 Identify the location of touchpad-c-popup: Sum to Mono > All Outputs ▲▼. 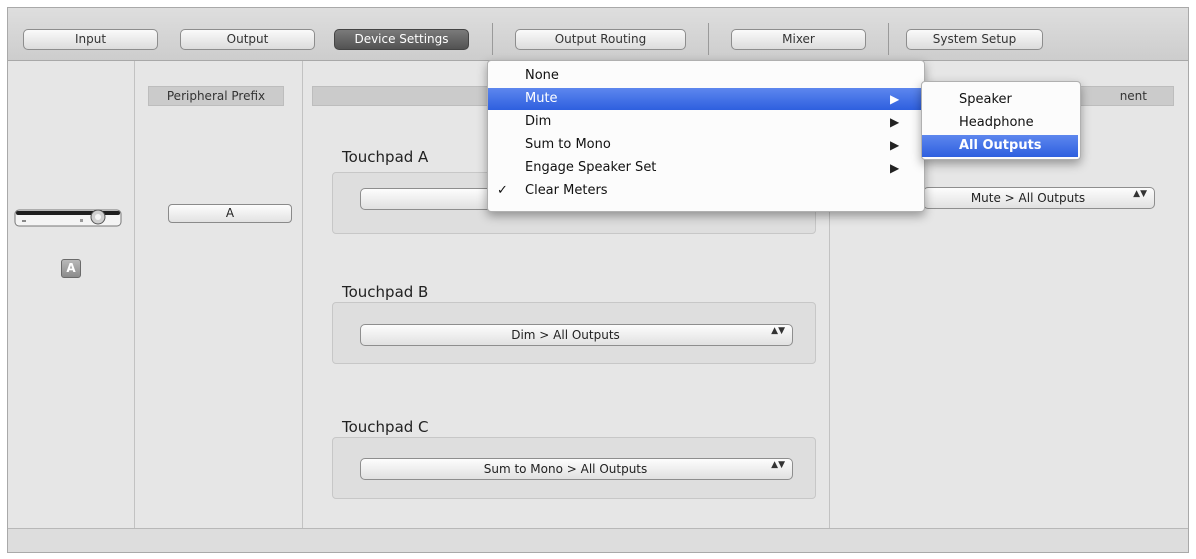
(576, 469).